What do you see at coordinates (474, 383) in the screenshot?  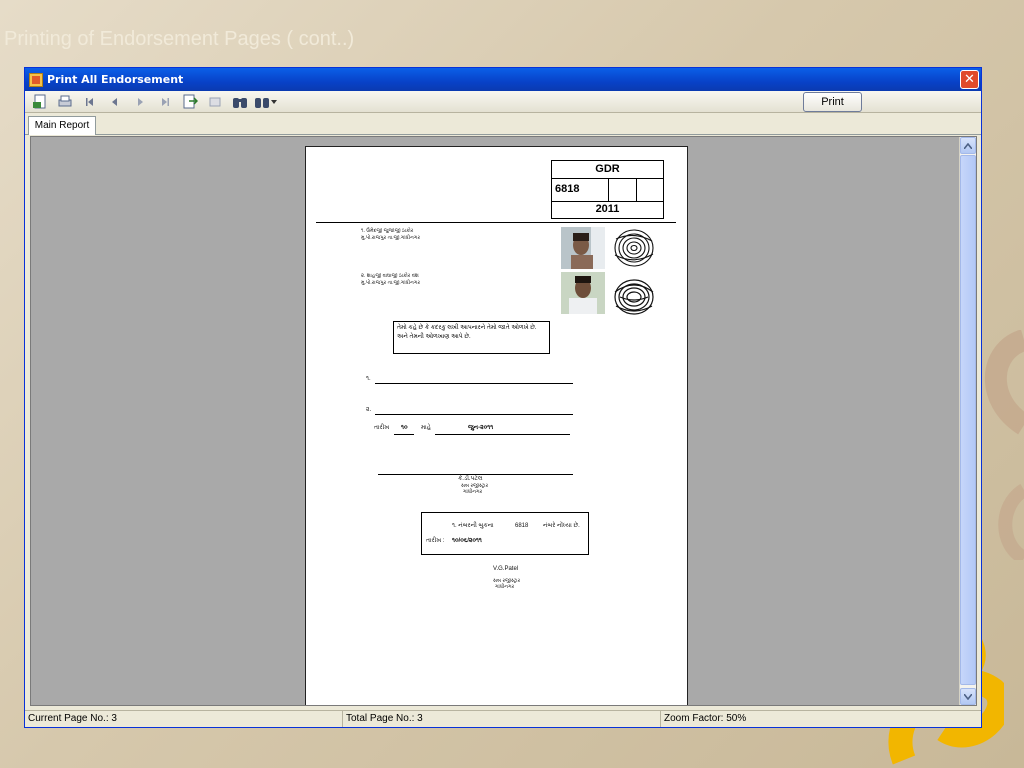 I see `witness1-signature-line` at bounding box center [474, 383].